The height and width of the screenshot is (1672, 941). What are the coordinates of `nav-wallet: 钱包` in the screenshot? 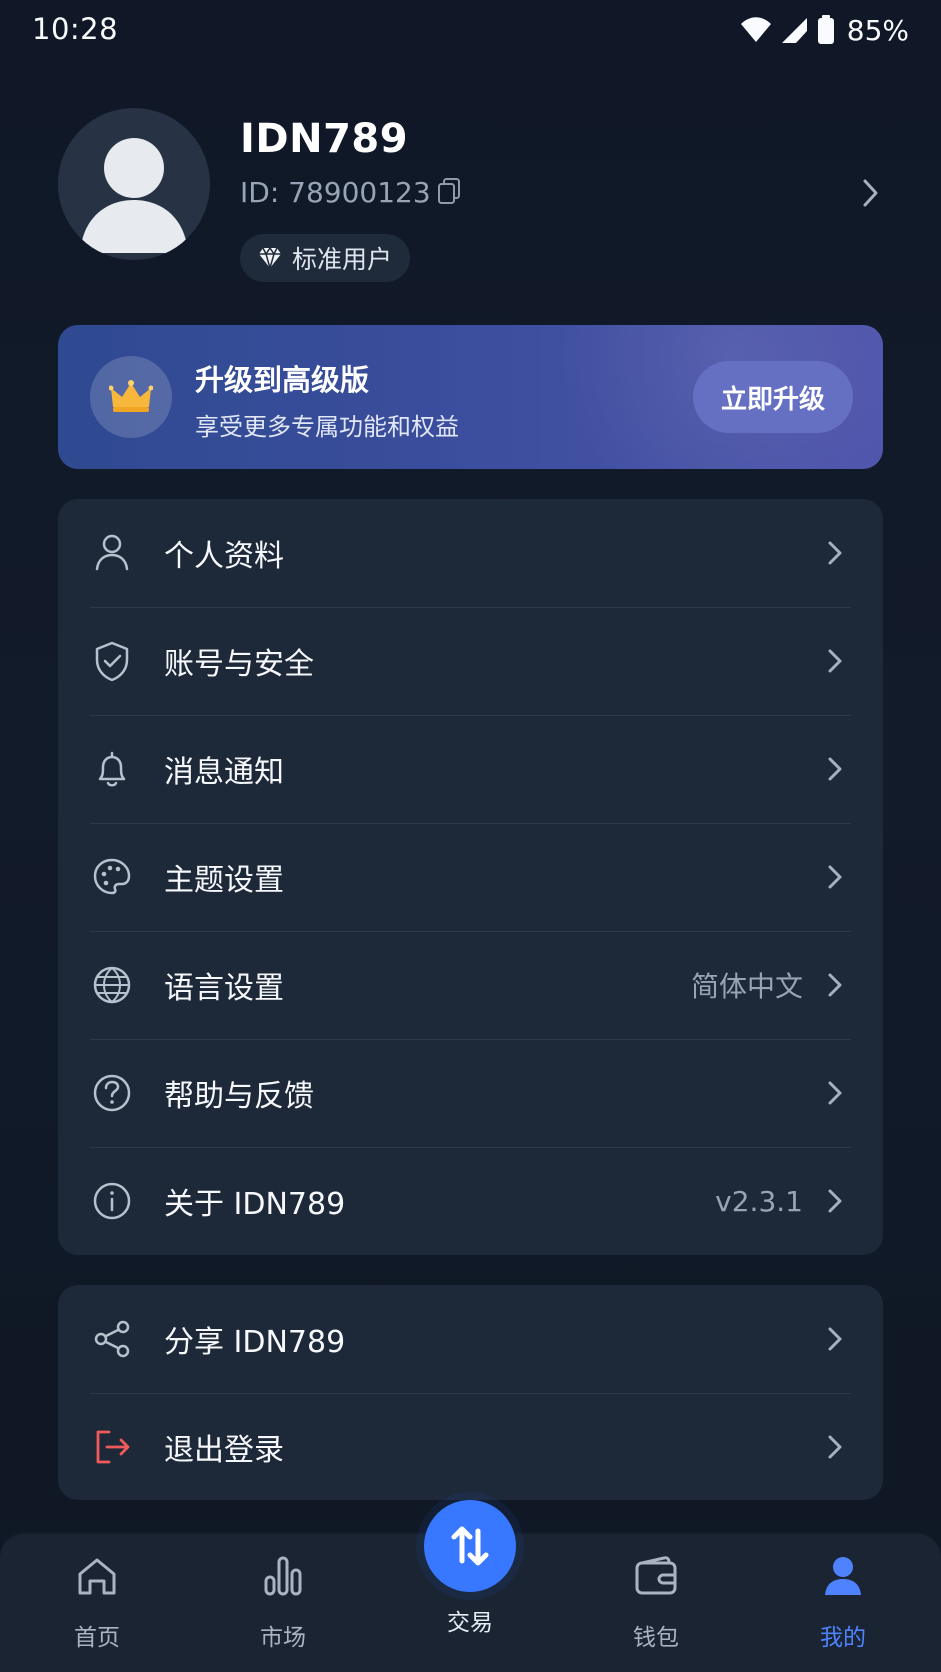 It's located at (656, 1608).